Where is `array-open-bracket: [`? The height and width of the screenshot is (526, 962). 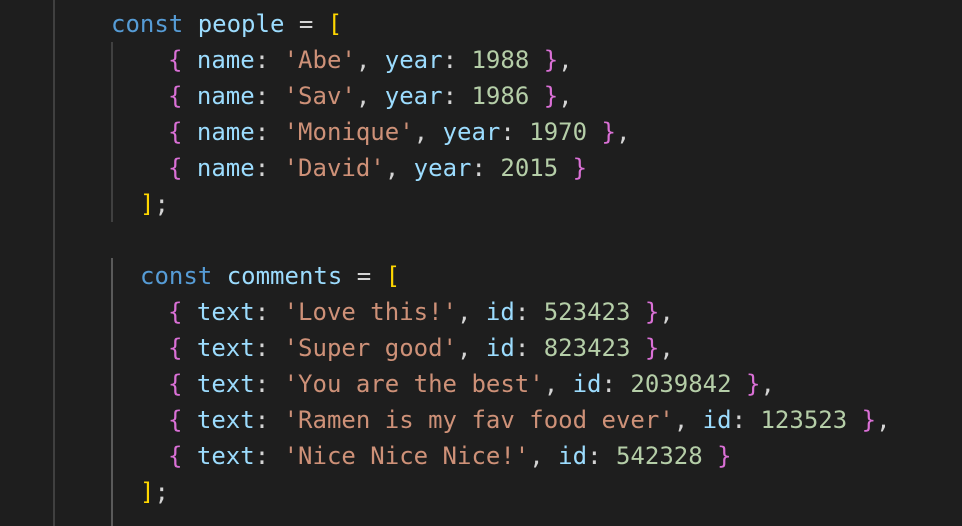
array-open-bracket: [ is located at coordinates (335, 24).